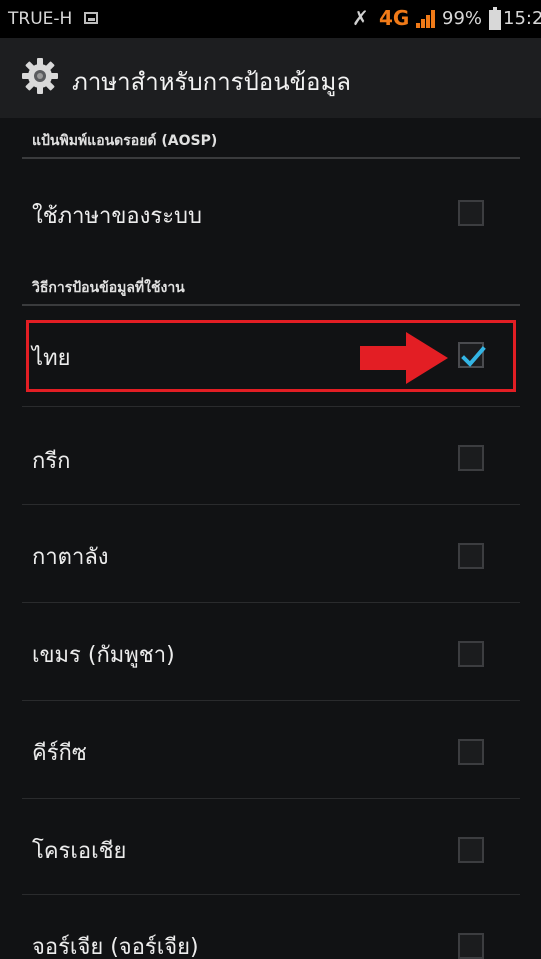  What do you see at coordinates (360, 18) in the screenshot?
I see `mute-icon: ✗` at bounding box center [360, 18].